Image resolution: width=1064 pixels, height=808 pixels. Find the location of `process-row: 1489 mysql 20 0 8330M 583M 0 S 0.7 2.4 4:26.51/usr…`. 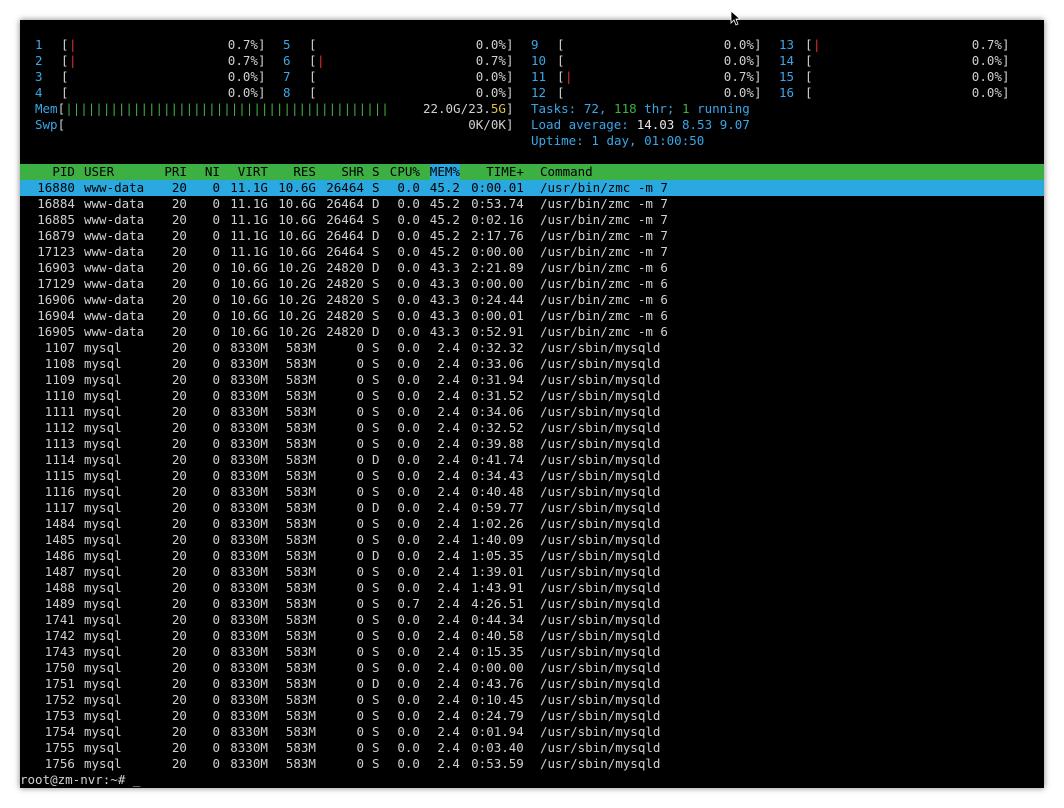

process-row: 1489 mysql 20 0 8330M 583M 0 S 0.7 2.4 4:26.51/usr… is located at coordinates (532, 604).